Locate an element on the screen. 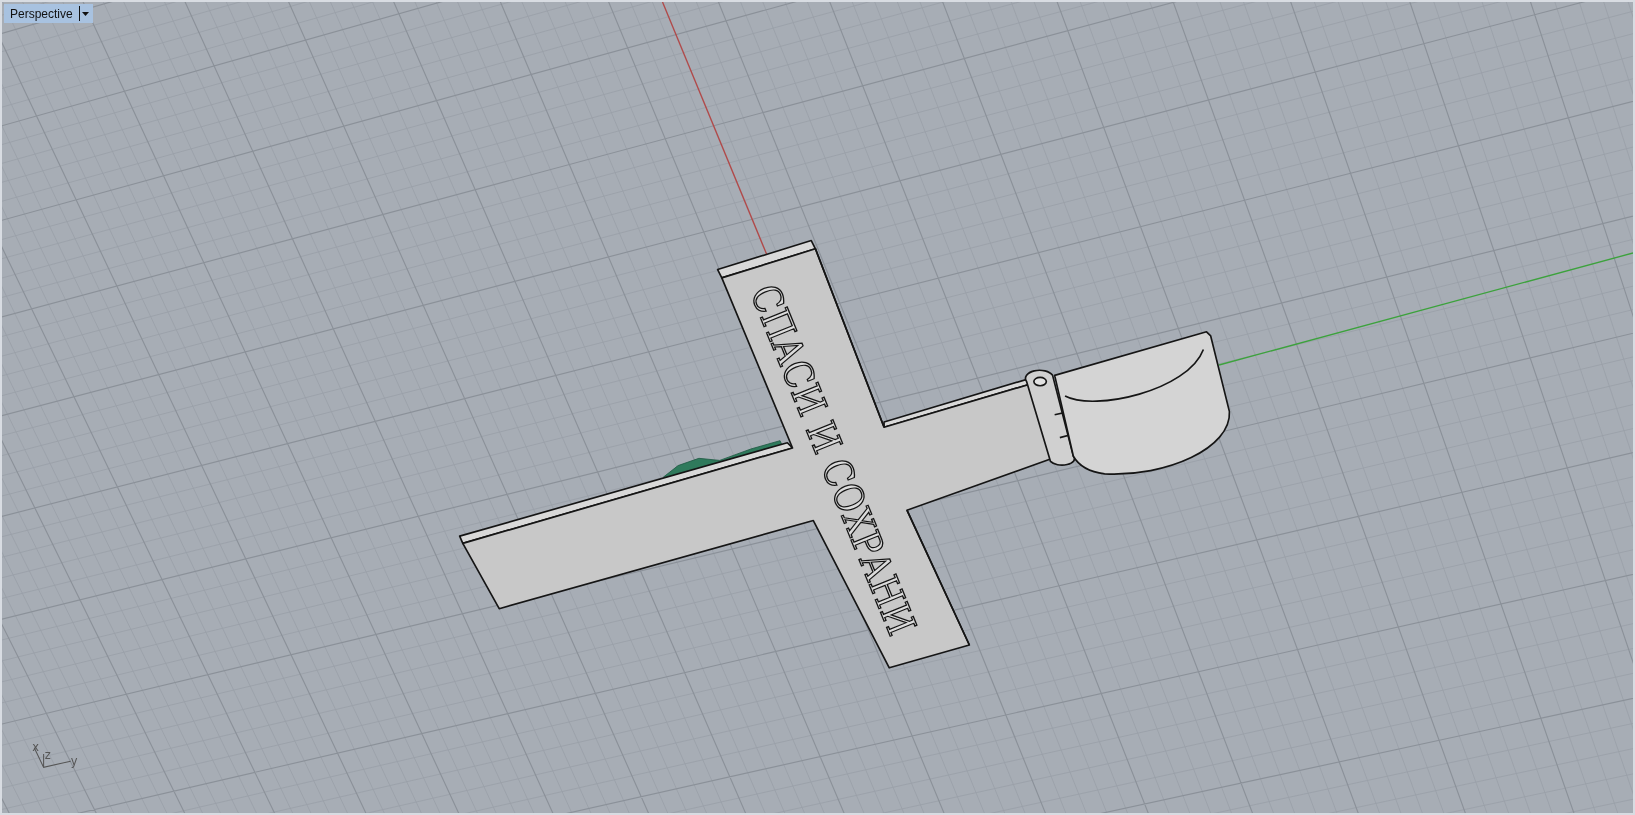 The width and height of the screenshot is (1635, 815). caret-icon is located at coordinates (85, 13).